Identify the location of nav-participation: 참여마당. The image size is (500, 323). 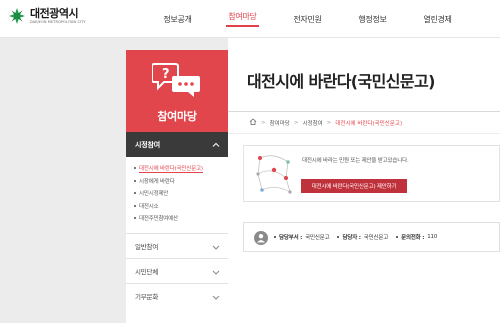
(242, 19).